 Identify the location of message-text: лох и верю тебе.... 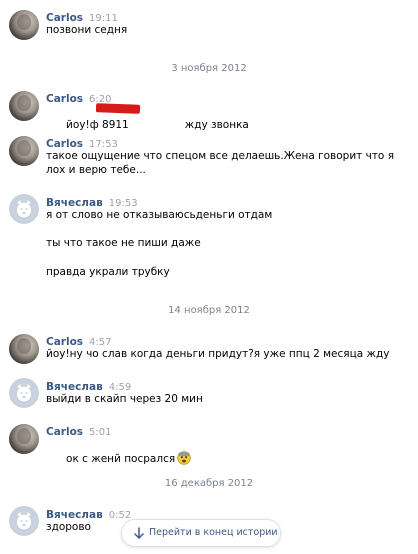
(96, 170).